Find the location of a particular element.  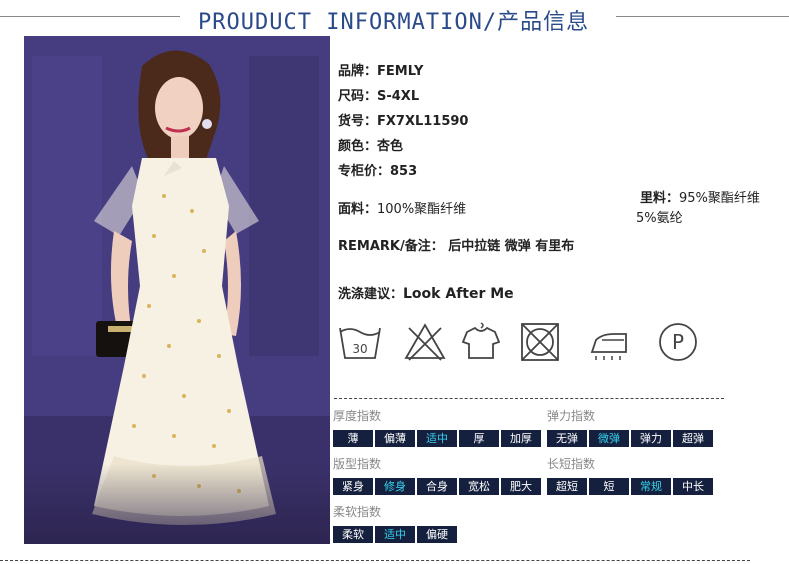

softness-options: 柔软 适中 偏硬 is located at coordinates (395, 534).